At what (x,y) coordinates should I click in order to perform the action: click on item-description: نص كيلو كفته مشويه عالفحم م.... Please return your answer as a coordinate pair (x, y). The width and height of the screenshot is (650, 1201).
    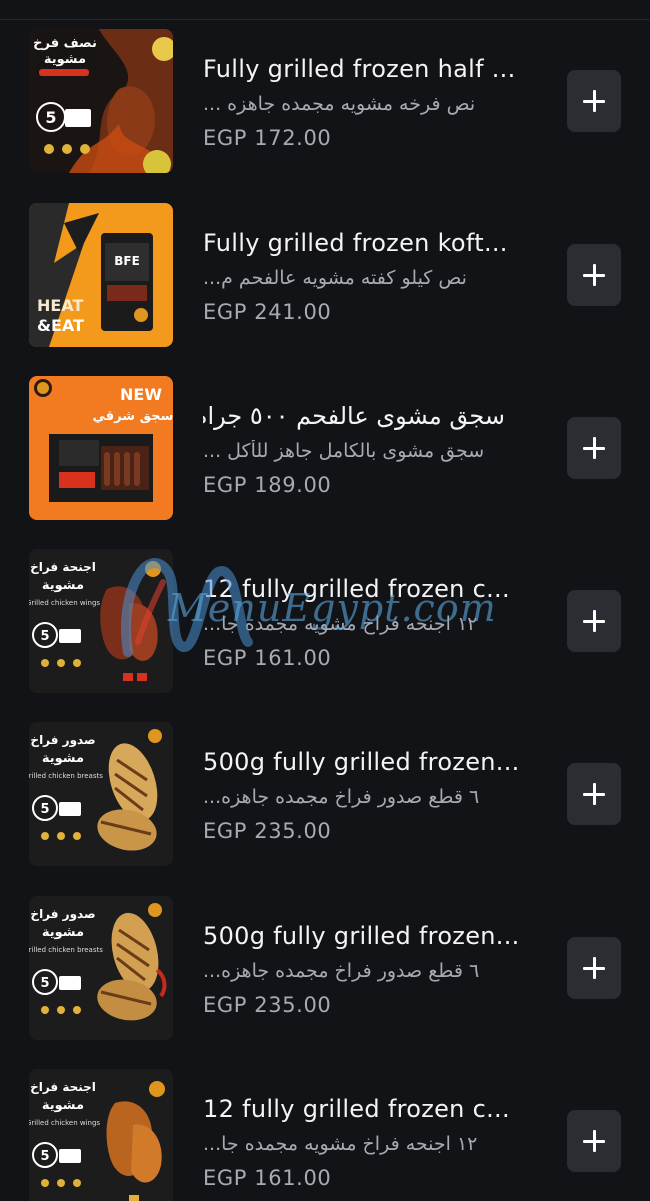
    Looking at the image, I should click on (335, 278).